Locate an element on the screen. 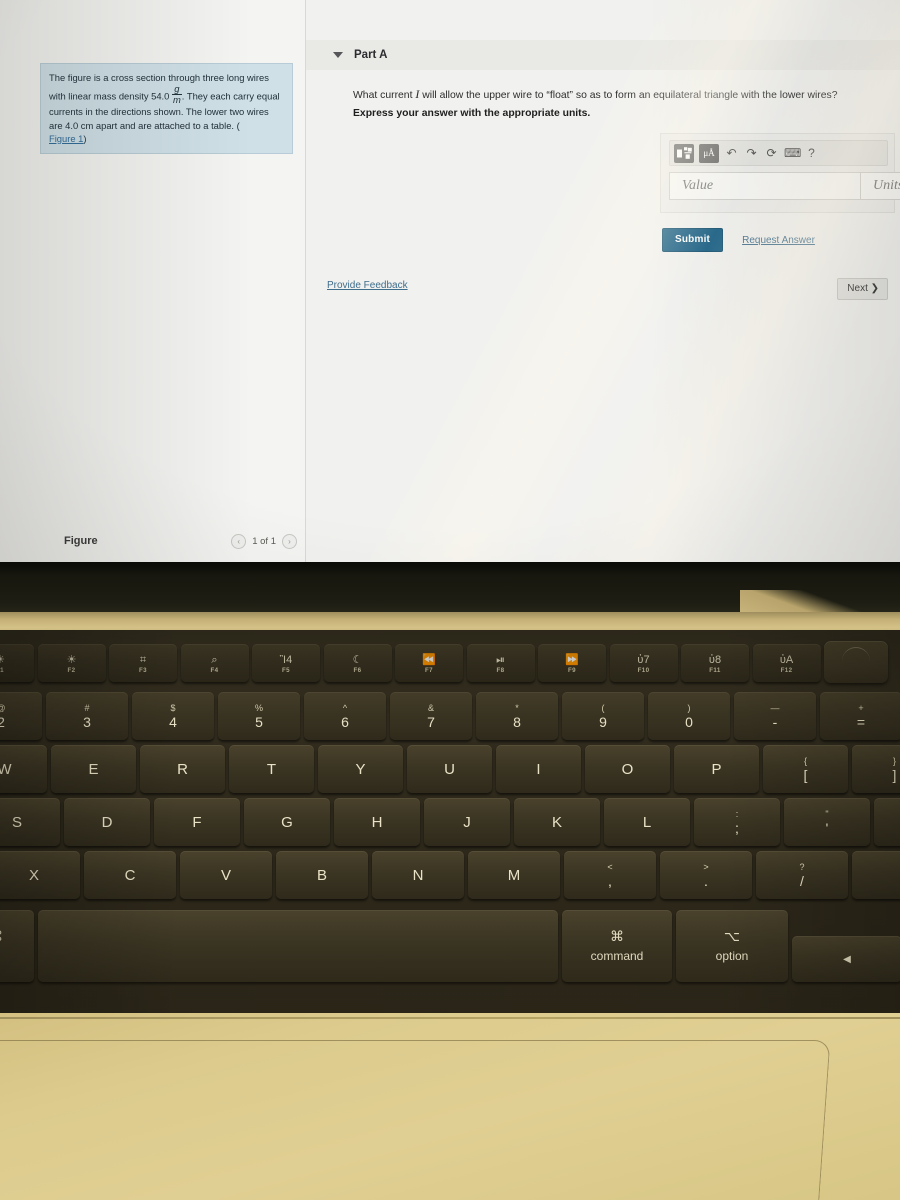 This screenshot has width=900, height=1200. key-arrow-left: ◀ is located at coordinates (846, 959).